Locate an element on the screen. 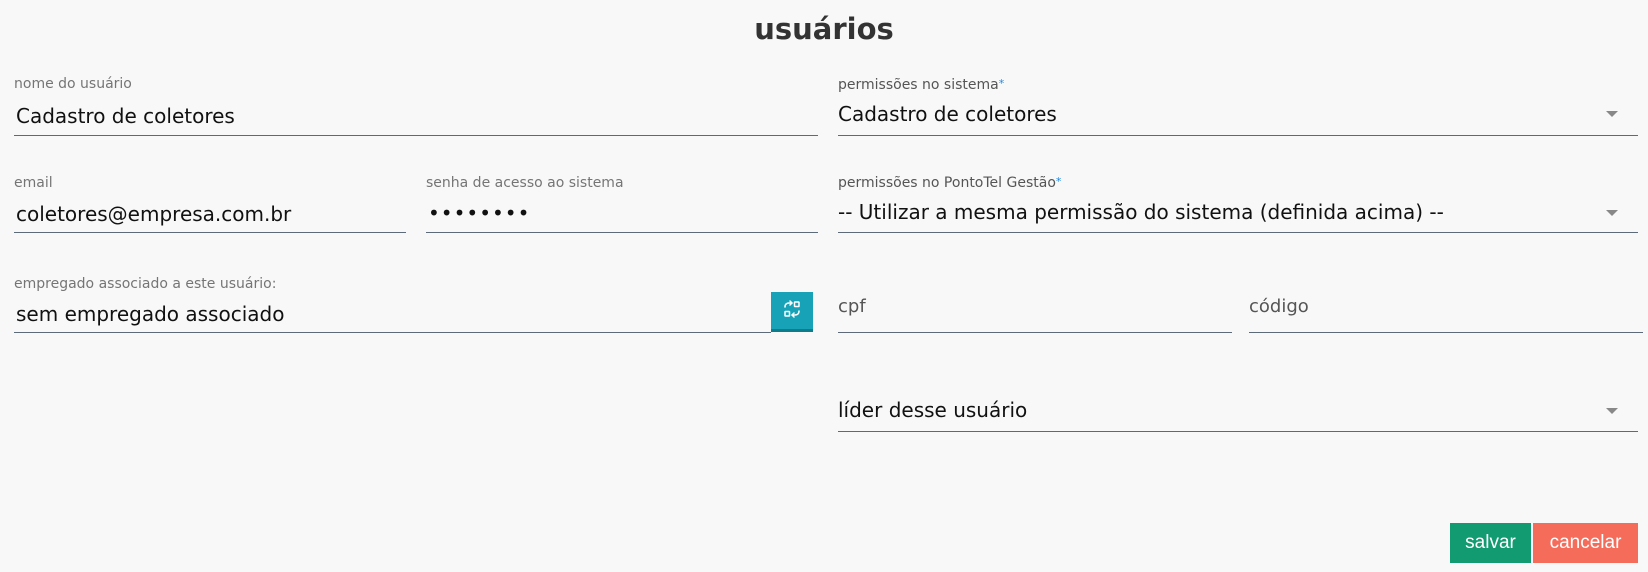  empregado-label: empregado associado a este usuário: is located at coordinates (145, 284).